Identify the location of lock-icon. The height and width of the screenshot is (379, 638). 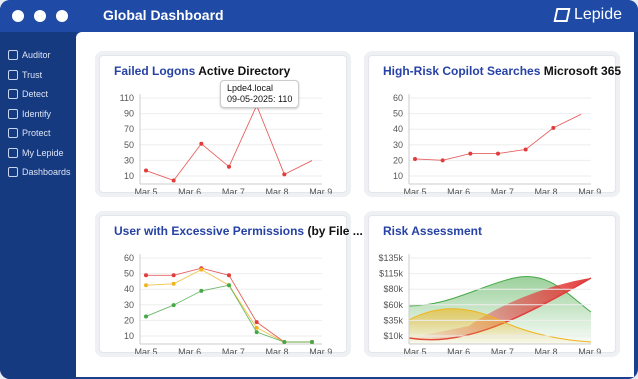
(13, 133).